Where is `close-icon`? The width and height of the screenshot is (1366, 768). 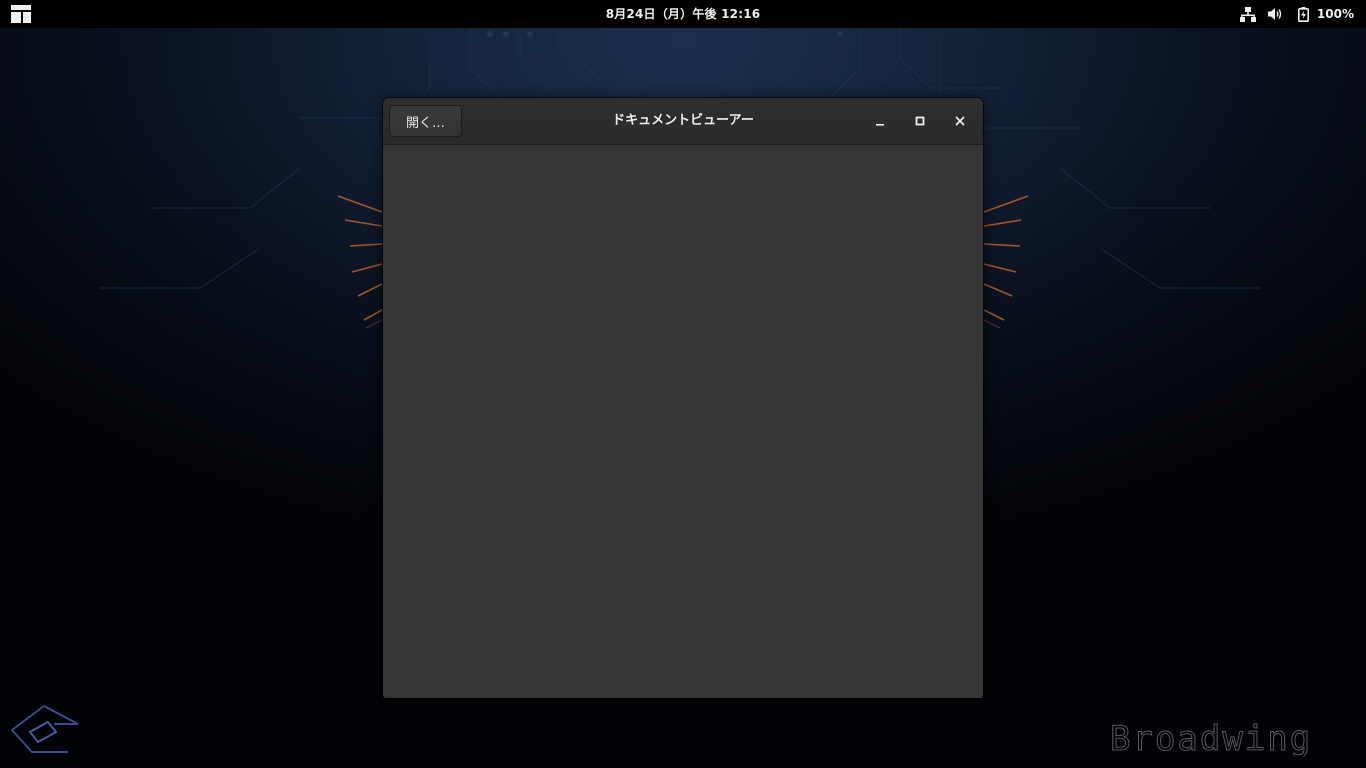 close-icon is located at coordinates (960, 121).